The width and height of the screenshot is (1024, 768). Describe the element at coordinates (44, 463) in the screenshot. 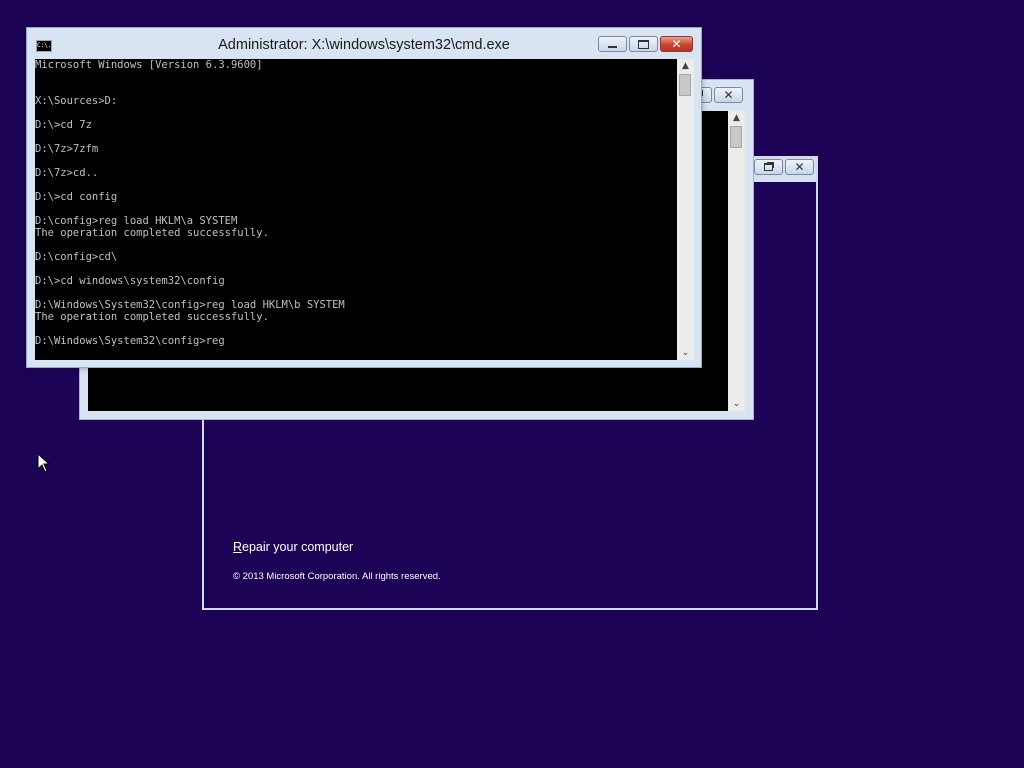

I see `mouse-pointer-icon` at that location.